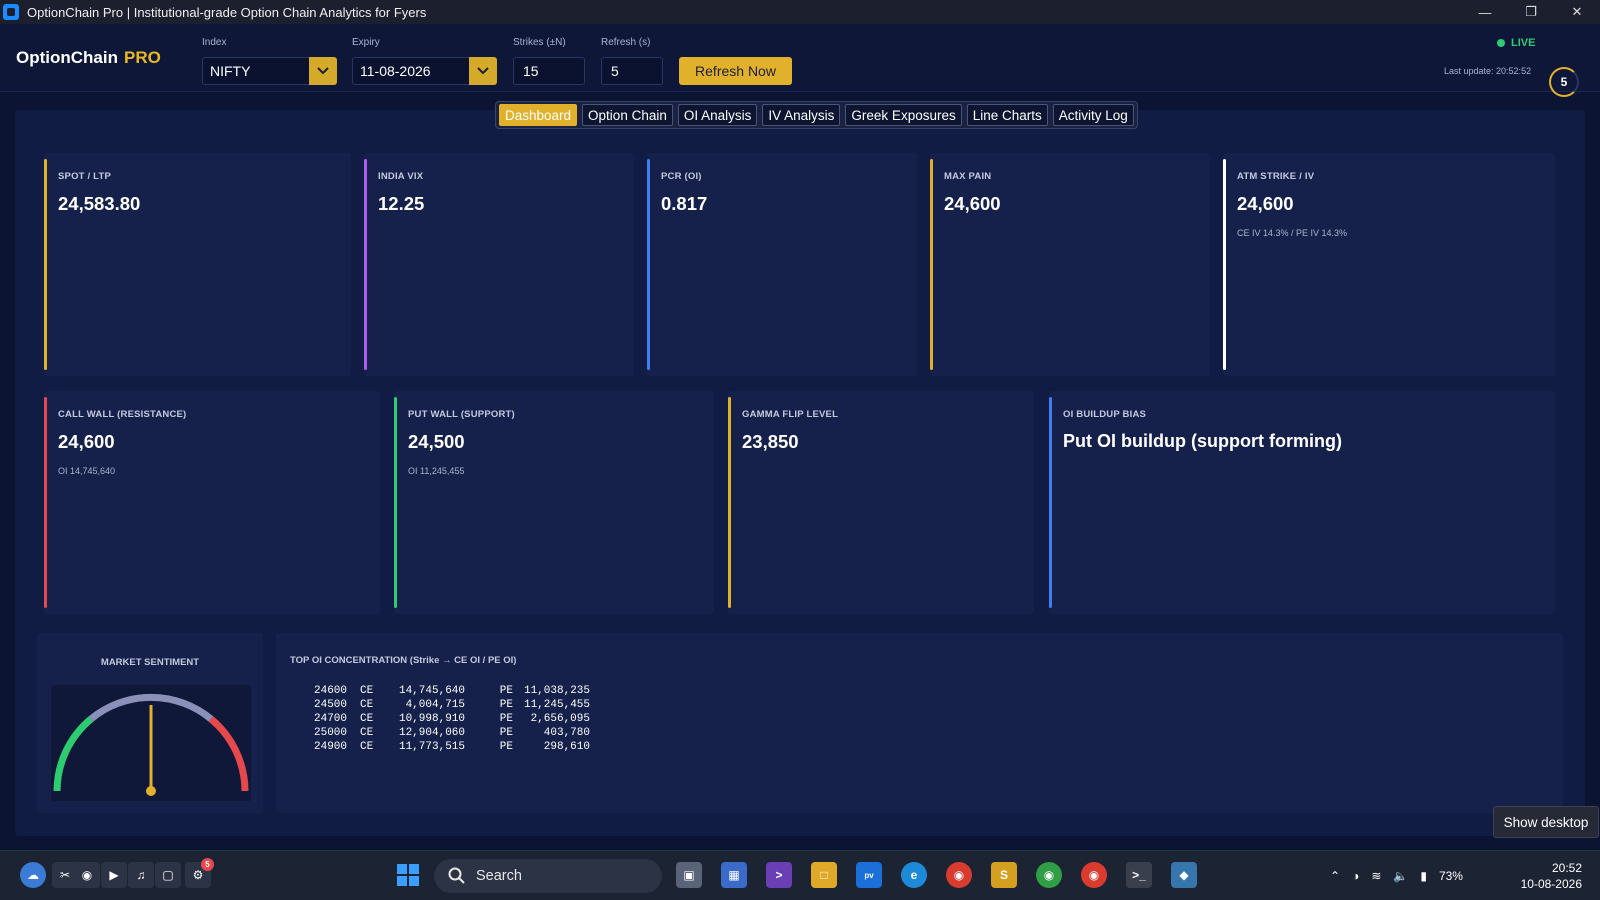 This screenshot has height=900, width=1600. What do you see at coordinates (1184, 875) in the screenshot?
I see `python-app-icon: ◆` at bounding box center [1184, 875].